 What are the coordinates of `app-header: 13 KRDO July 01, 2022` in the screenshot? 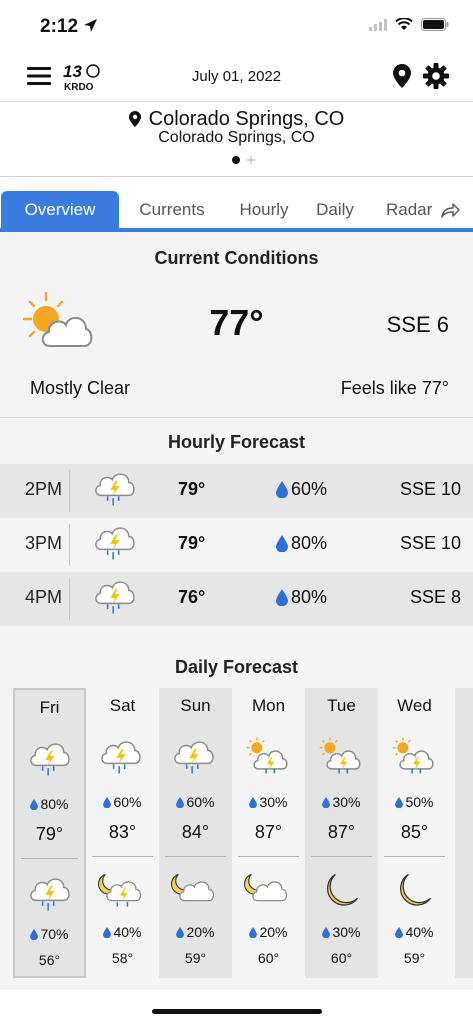 It's located at (236, 76).